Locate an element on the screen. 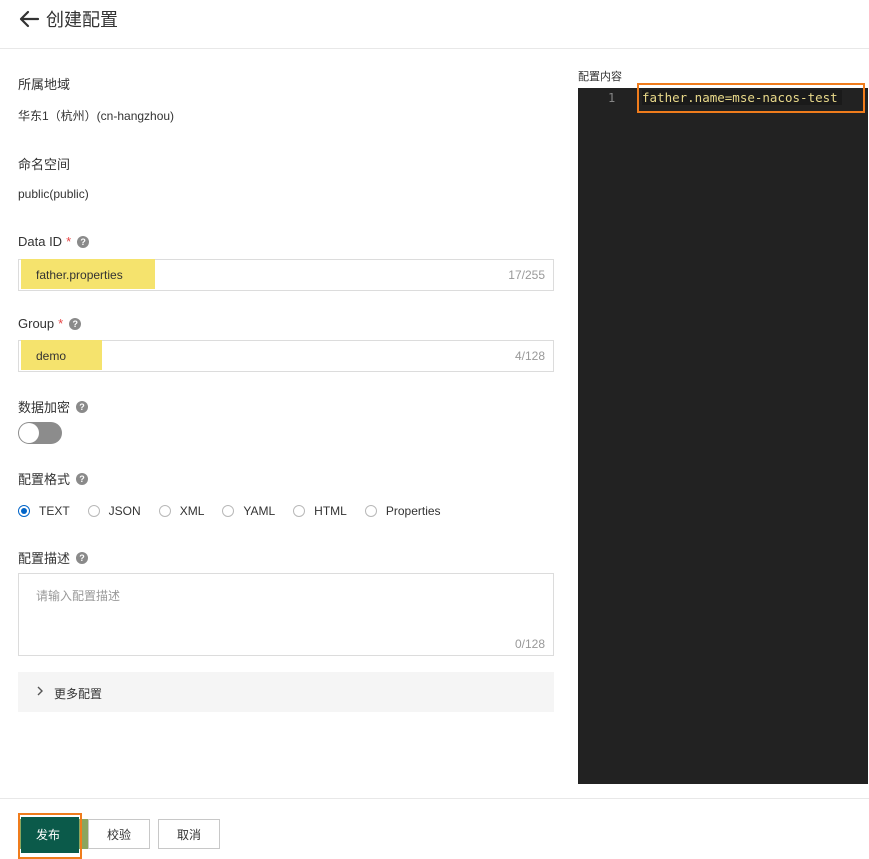  description-label-text: 配置描述 is located at coordinates (44, 558).